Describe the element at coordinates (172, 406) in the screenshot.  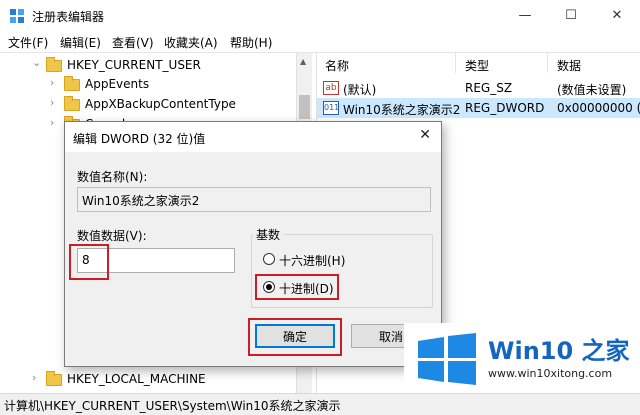
I see `status-path: 计算机\HKEY_CURRENT_USER\System\Win10系统之家演示` at that location.